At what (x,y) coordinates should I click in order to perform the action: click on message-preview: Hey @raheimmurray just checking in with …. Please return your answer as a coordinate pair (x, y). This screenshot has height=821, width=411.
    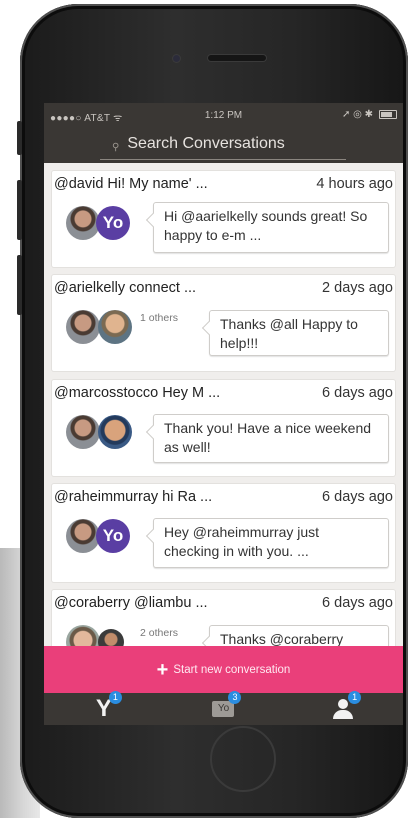
    Looking at the image, I should click on (271, 543).